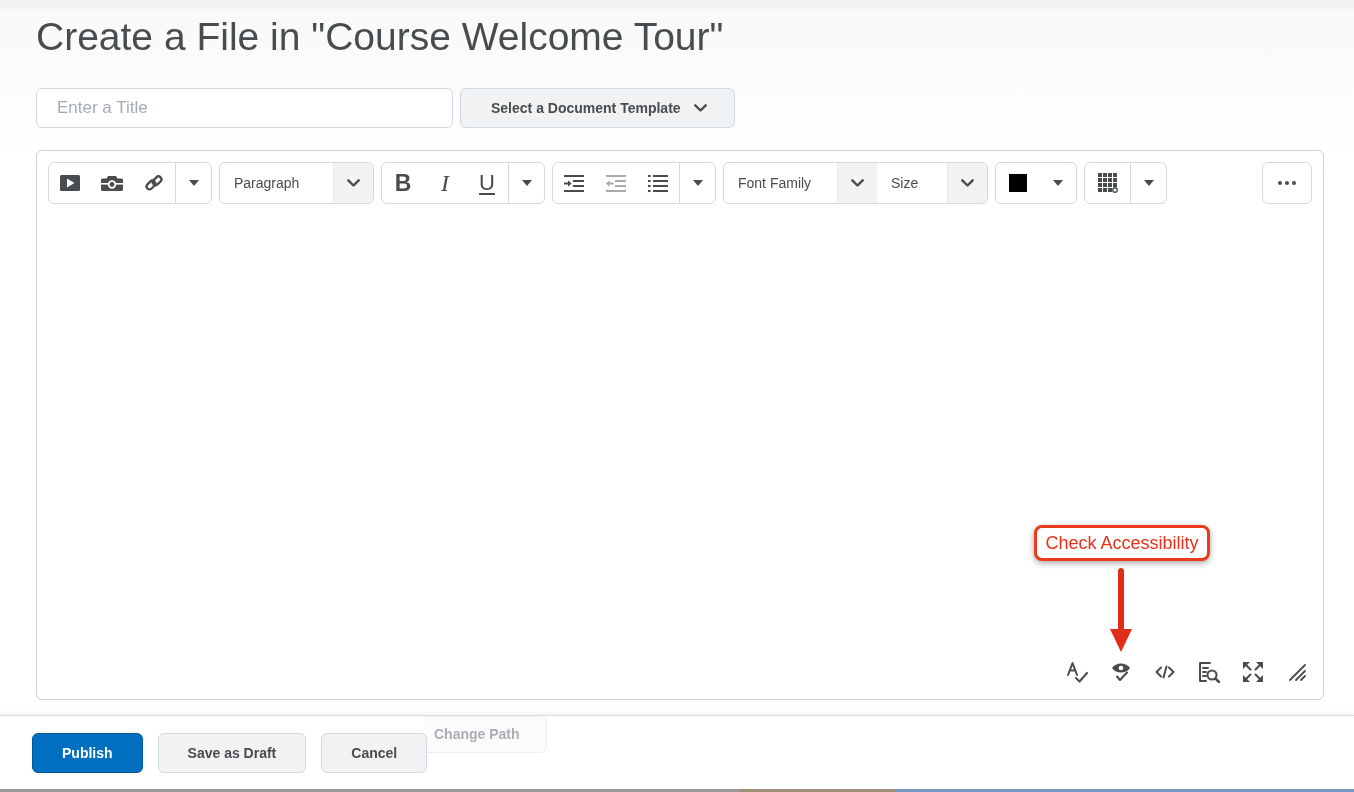  I want to click on eye-check-icon, so click(1121, 672).